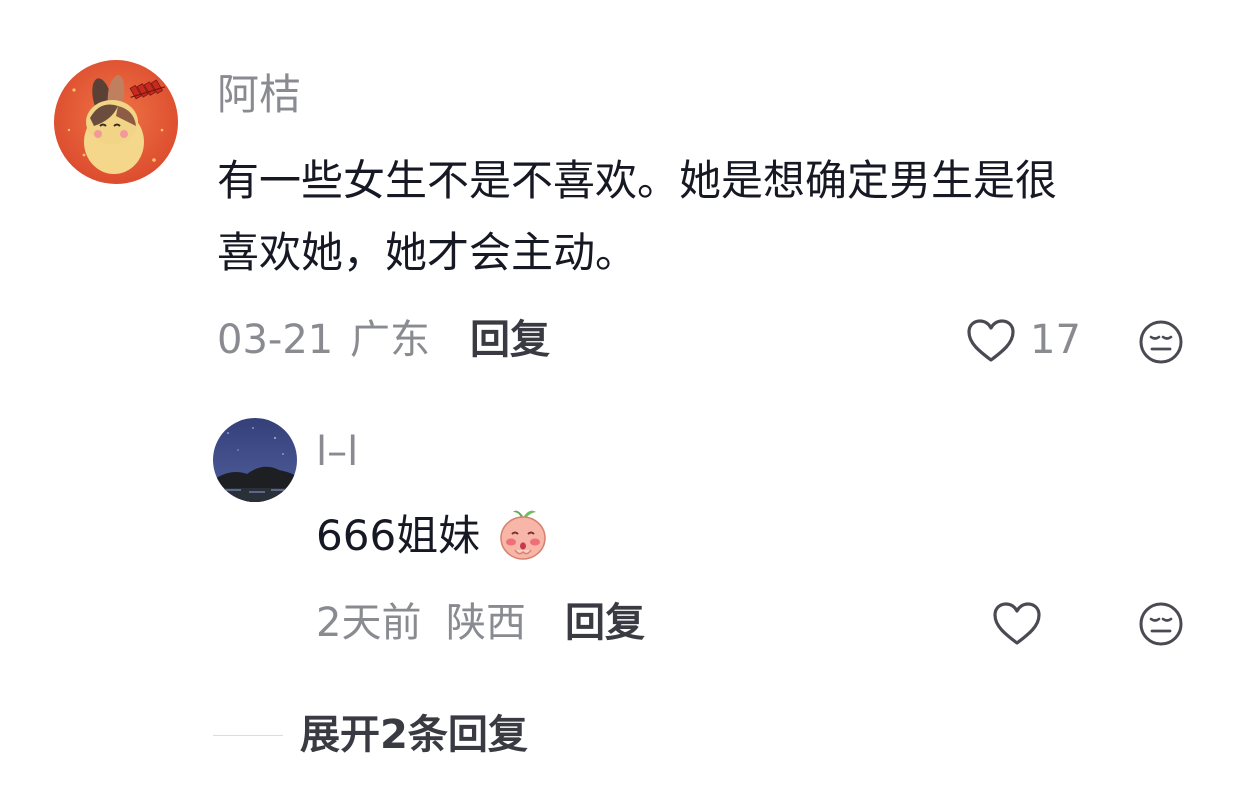  What do you see at coordinates (248, 735) in the screenshot?
I see `expand-divider` at bounding box center [248, 735].